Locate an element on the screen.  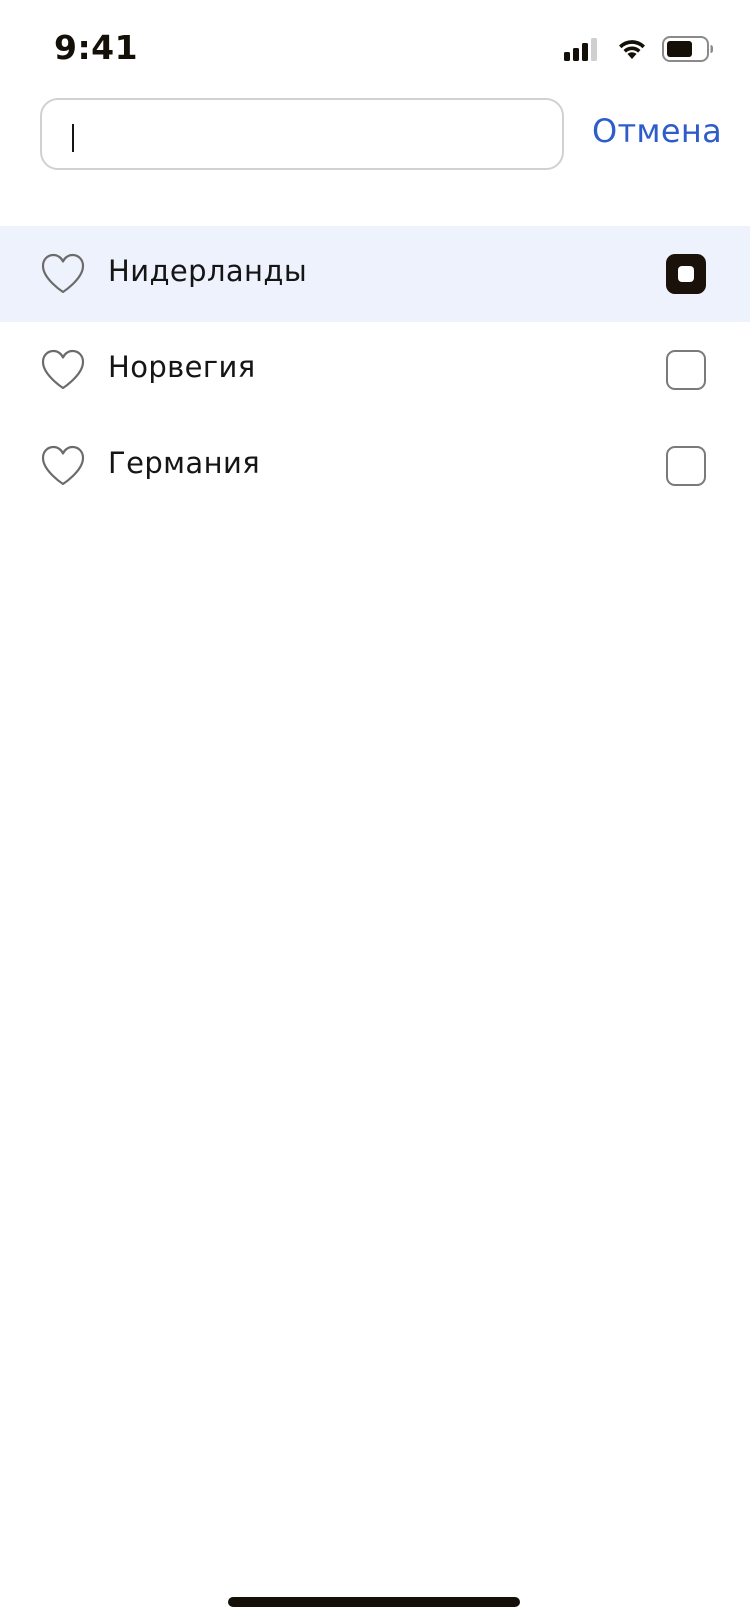
status-time: 9:41 is located at coordinates (96, 47).